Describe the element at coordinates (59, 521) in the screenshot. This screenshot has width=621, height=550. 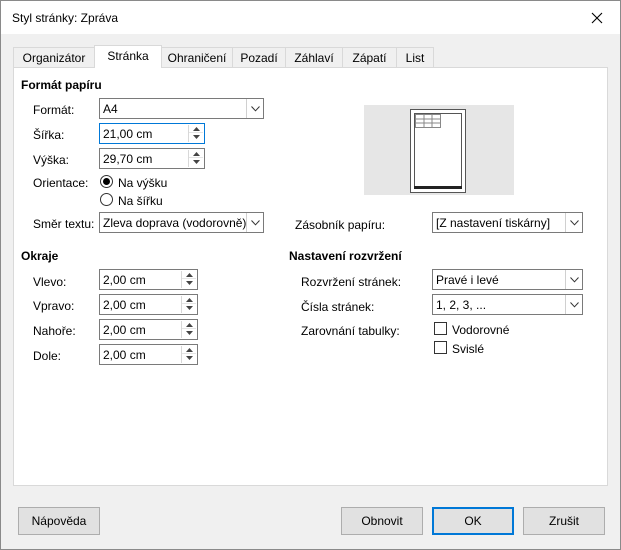
I see `help-button: Nápověda` at that location.